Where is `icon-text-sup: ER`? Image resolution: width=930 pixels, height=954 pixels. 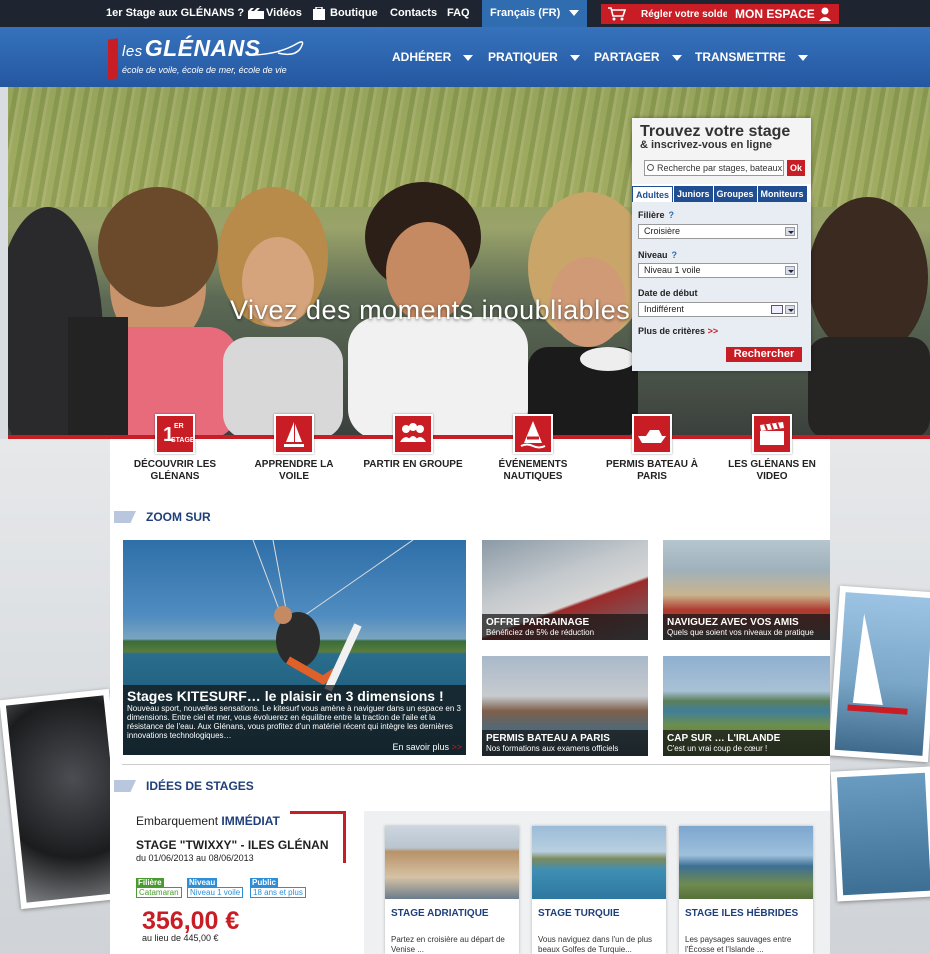 icon-text-sup: ER is located at coordinates (179, 426).